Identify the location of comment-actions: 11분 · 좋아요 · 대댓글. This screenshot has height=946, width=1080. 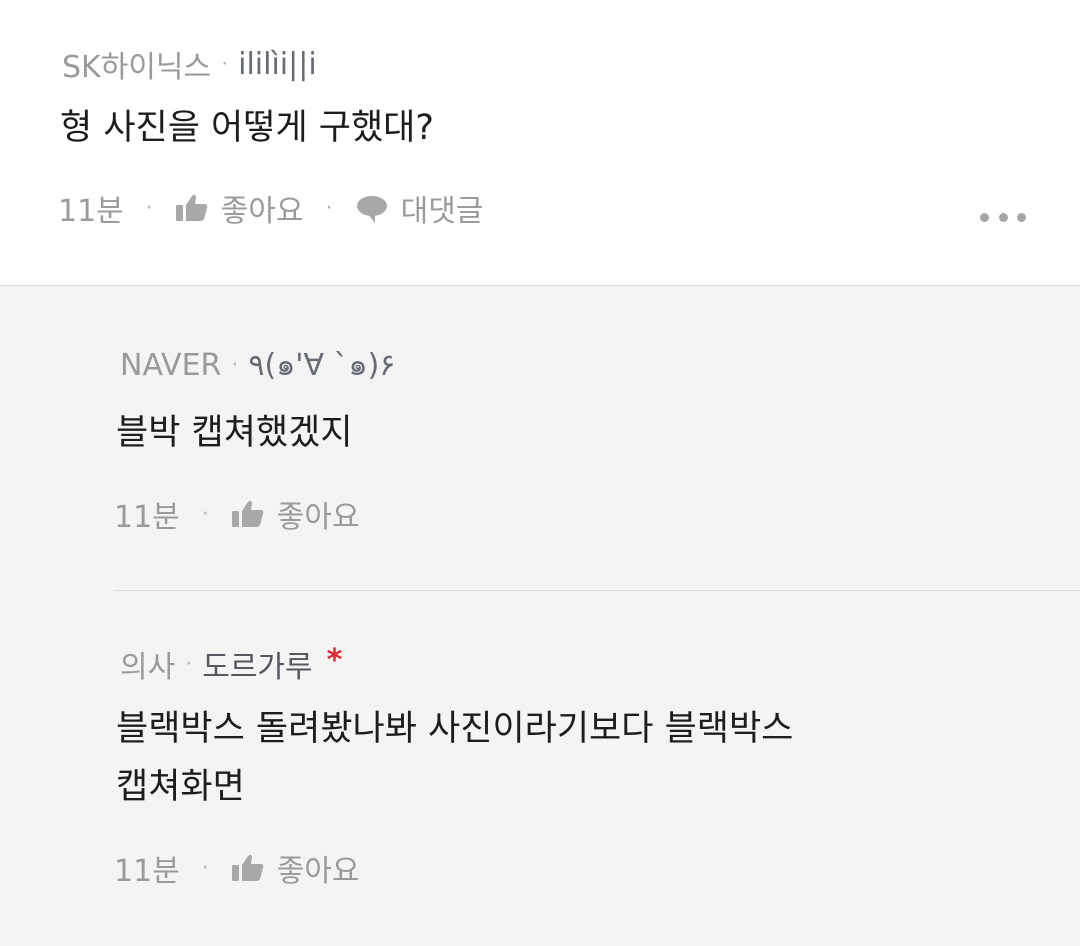
(270, 208).